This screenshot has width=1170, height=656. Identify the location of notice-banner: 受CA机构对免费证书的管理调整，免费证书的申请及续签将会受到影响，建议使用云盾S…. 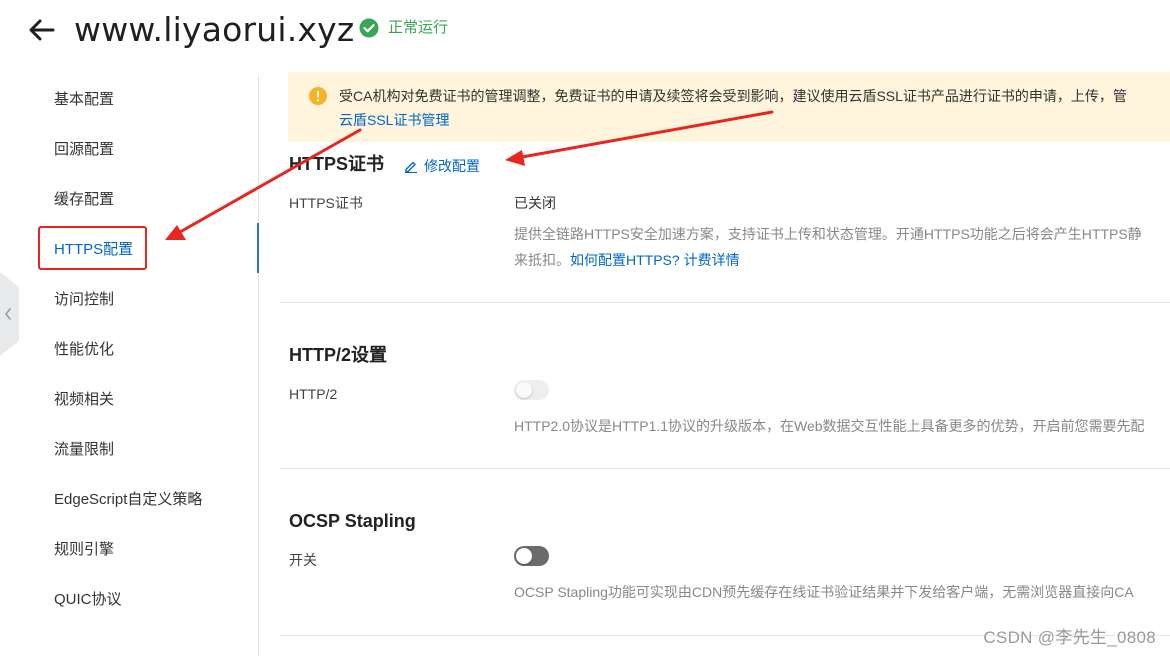
(729, 107).